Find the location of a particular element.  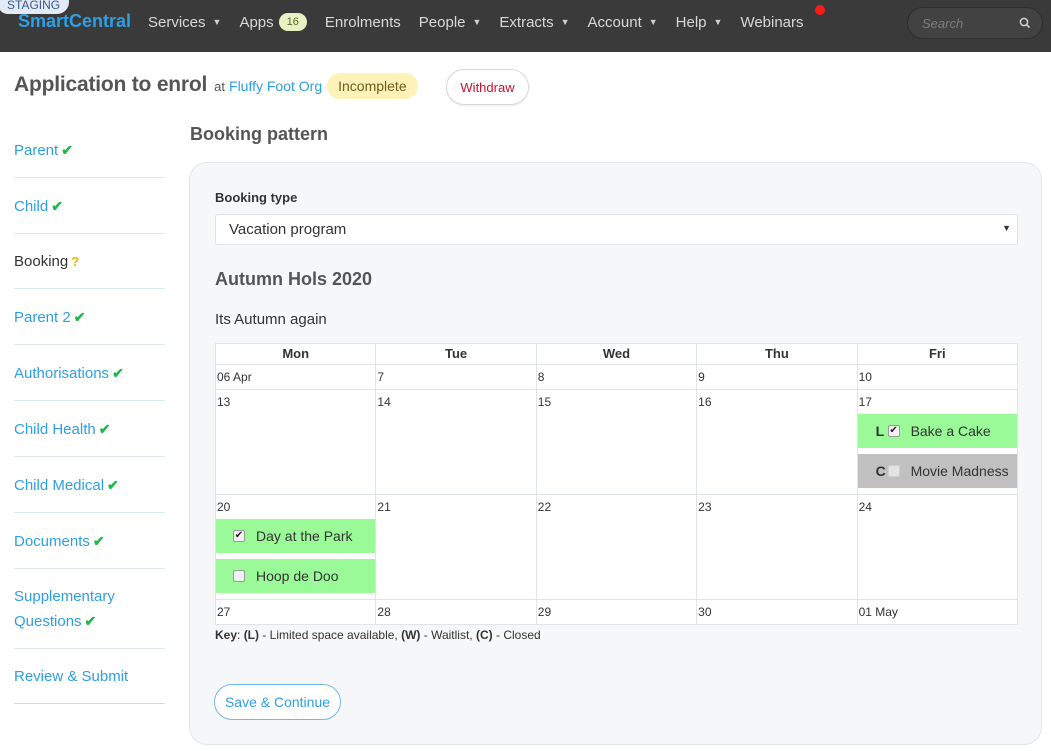

sidebar-item-supplementary-questions: Supplementary Questions ✔ is located at coordinates (89, 609).